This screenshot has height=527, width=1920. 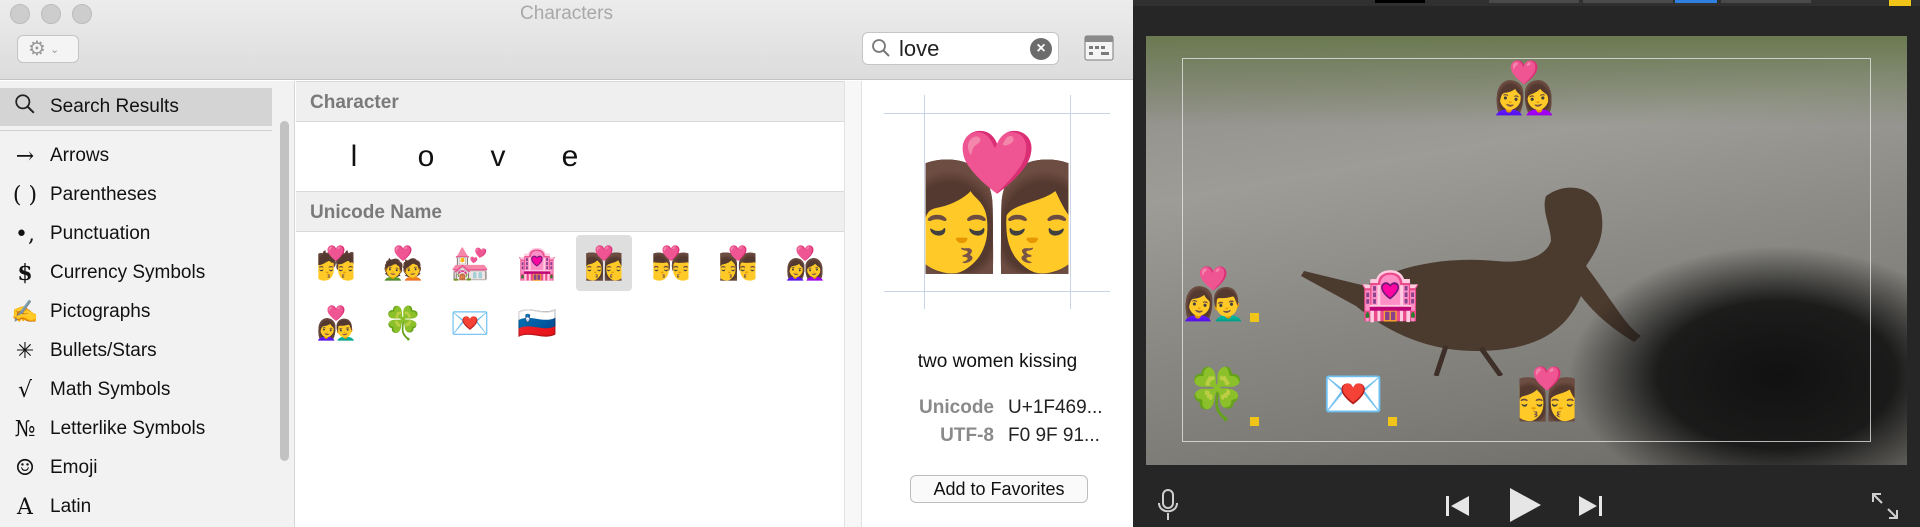 What do you see at coordinates (336, 263) in the screenshot?
I see `emoji-cell: 💏` at bounding box center [336, 263].